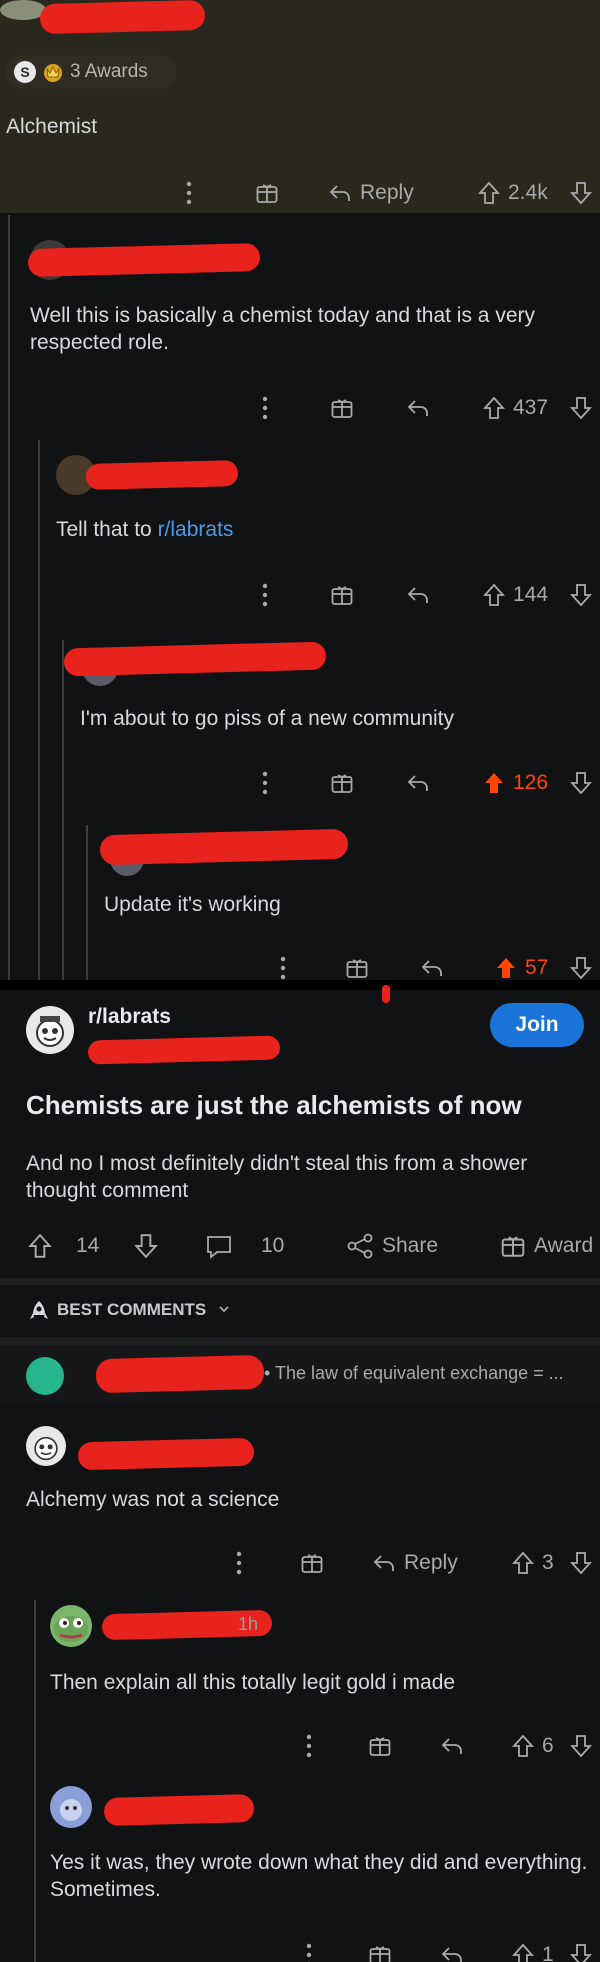 Image resolution: width=600 pixels, height=1962 pixels. I want to click on thread-line, so click(39, 710).